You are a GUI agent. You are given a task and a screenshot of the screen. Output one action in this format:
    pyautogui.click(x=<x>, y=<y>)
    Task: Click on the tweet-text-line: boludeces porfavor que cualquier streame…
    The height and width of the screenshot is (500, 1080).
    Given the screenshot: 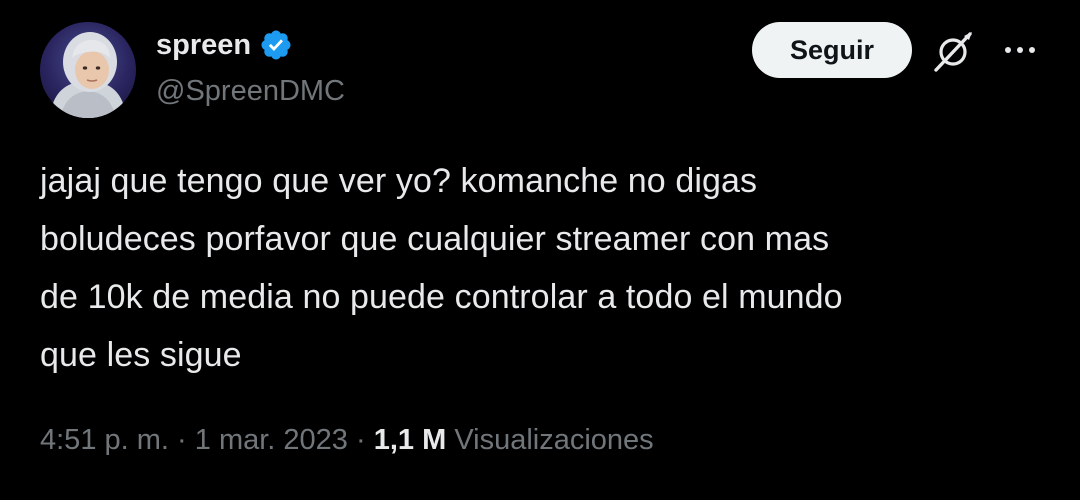 What is the action you would take?
    pyautogui.click(x=435, y=239)
    